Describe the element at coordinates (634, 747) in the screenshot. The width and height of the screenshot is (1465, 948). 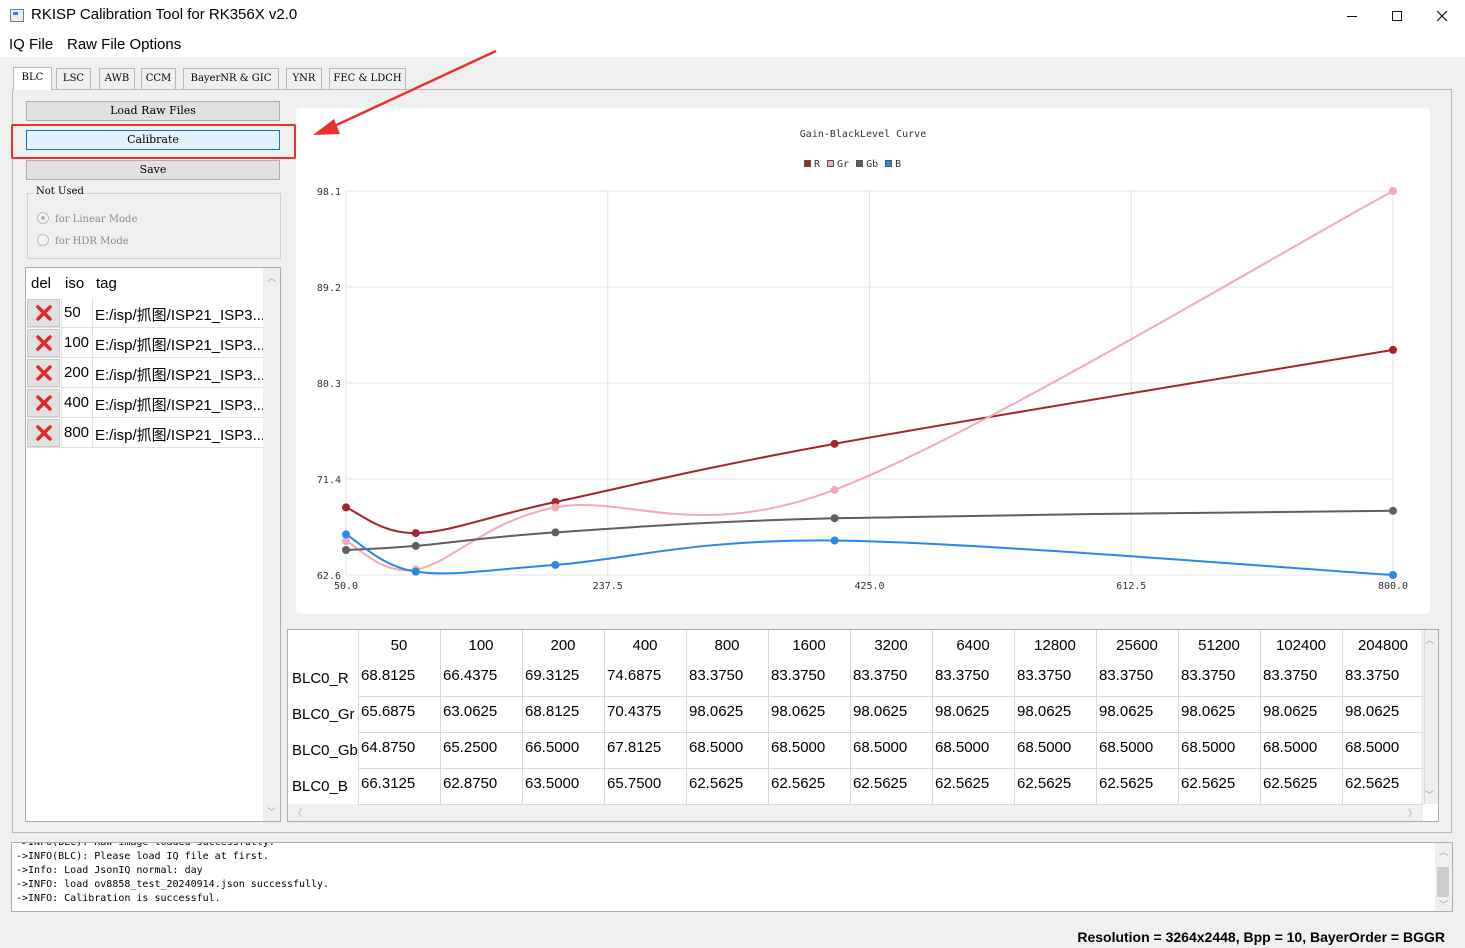
I see `data-table-cell: 67.8125` at that location.